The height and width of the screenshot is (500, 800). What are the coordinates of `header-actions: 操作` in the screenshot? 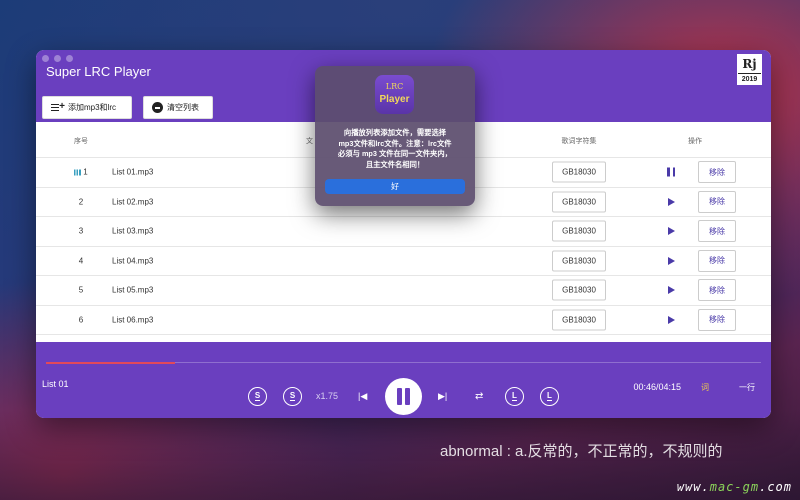 It's located at (695, 141).